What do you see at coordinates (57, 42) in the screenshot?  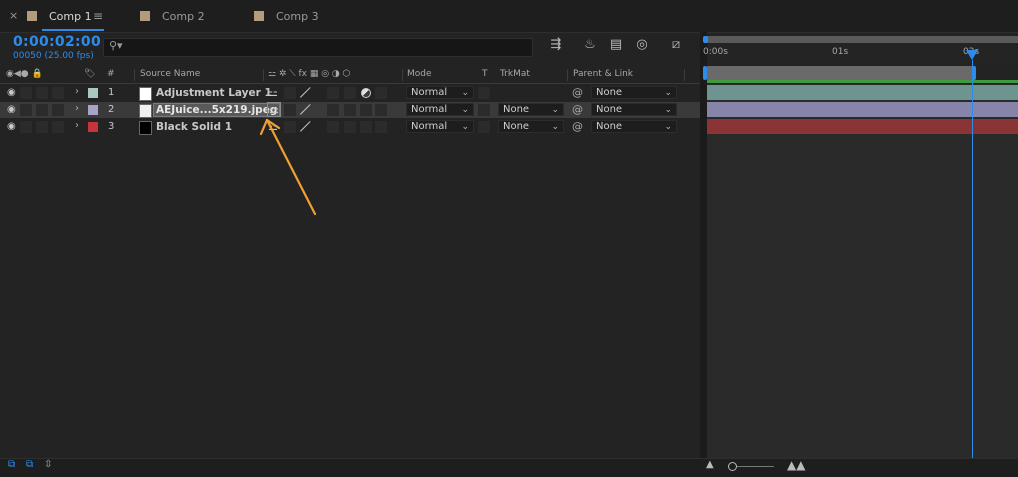 I see `current-time-display: 0:00:02:00` at bounding box center [57, 42].